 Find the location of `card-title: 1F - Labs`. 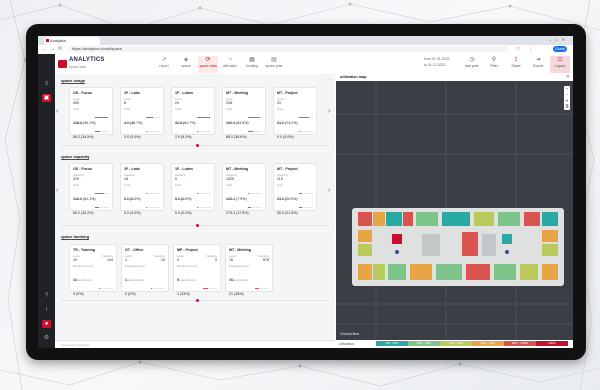

card-title: 1F - Labs is located at coordinates (132, 93).